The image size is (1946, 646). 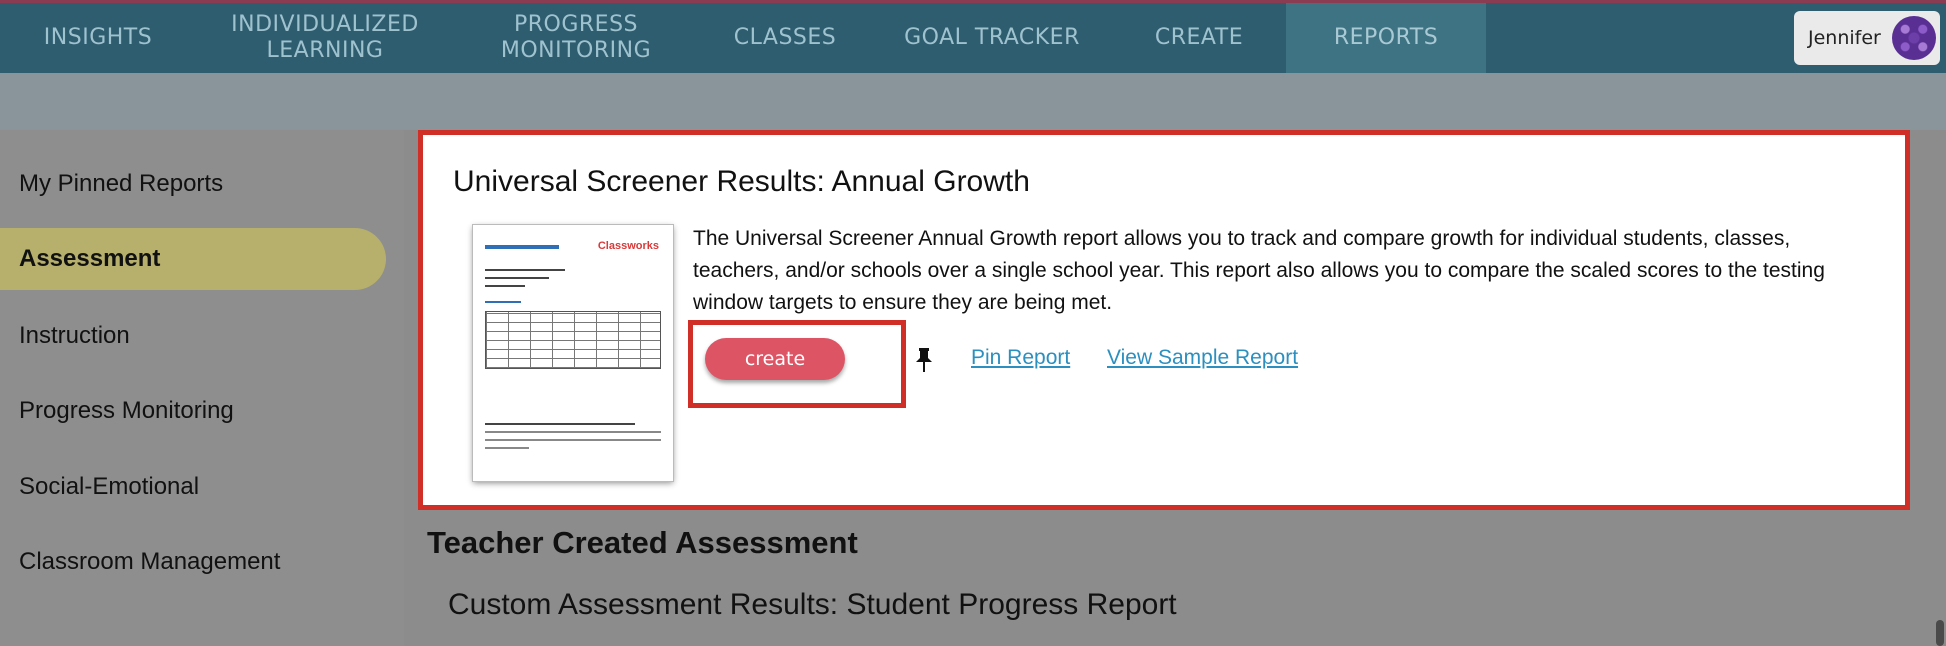 I want to click on thumbnail-table, so click(x=573, y=340).